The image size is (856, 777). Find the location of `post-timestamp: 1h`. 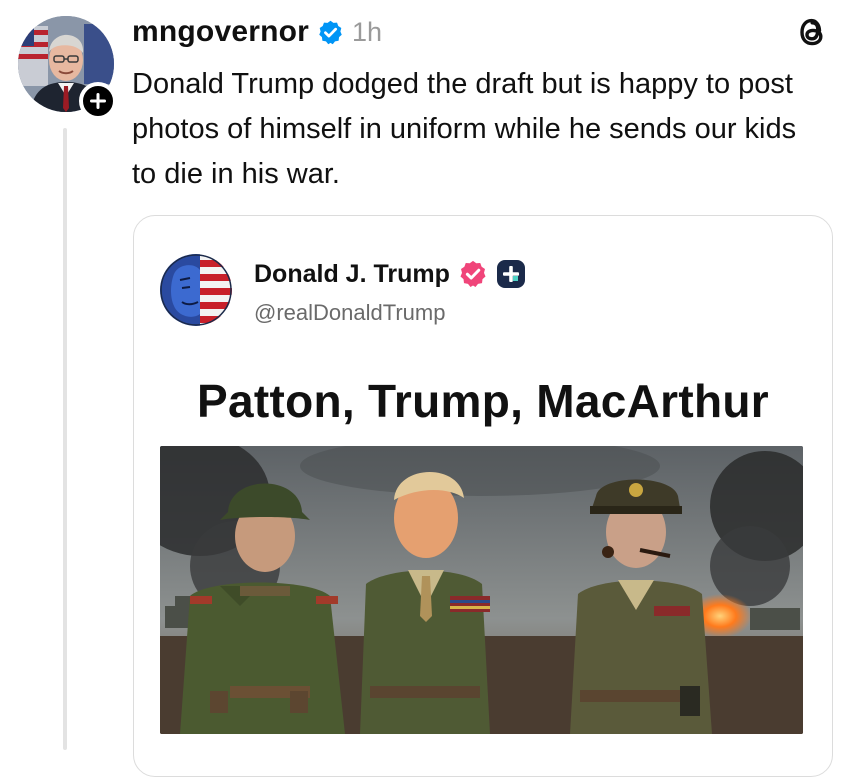

post-timestamp: 1h is located at coordinates (367, 31).